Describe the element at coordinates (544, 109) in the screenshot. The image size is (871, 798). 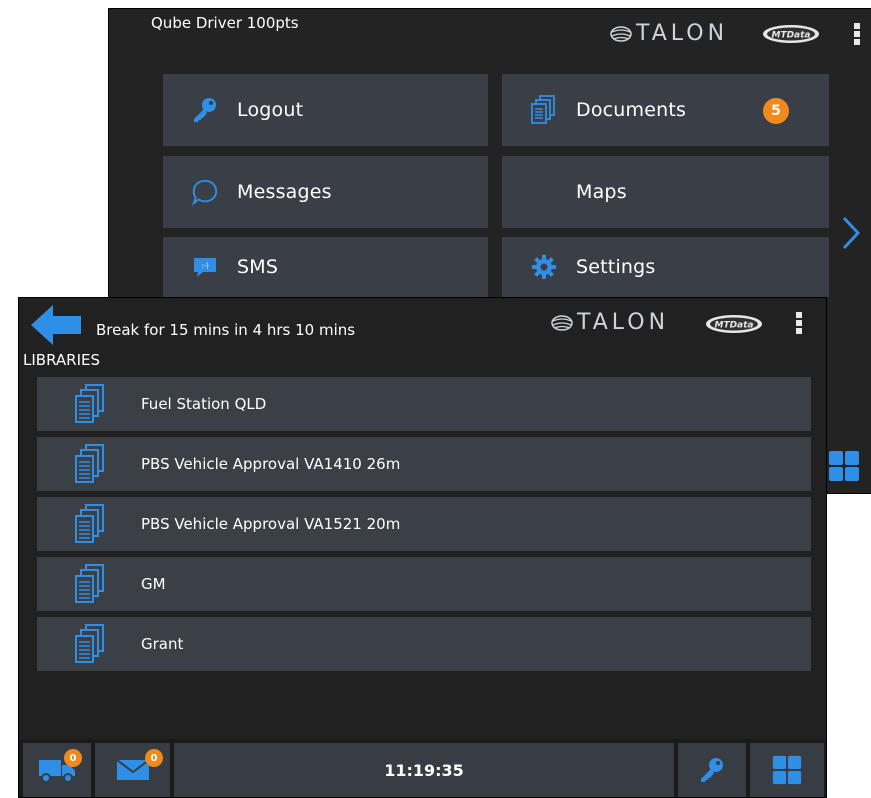
I see `documents-icon` at that location.